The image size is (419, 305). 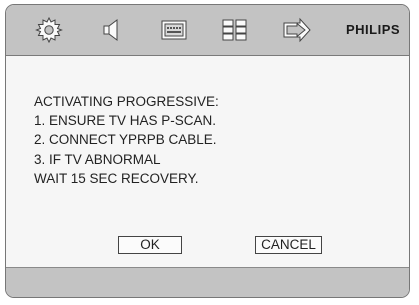 I want to click on bottom-status-bar, so click(x=207, y=282).